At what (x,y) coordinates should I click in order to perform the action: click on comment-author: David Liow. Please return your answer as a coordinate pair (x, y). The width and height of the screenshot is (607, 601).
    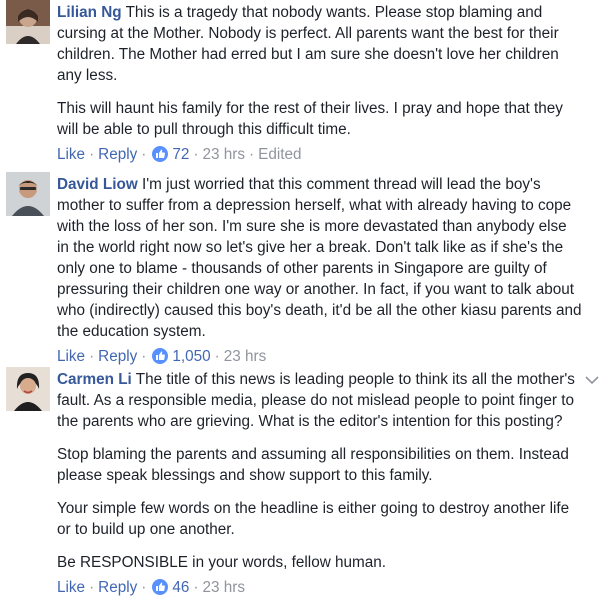
    Looking at the image, I should click on (97, 184).